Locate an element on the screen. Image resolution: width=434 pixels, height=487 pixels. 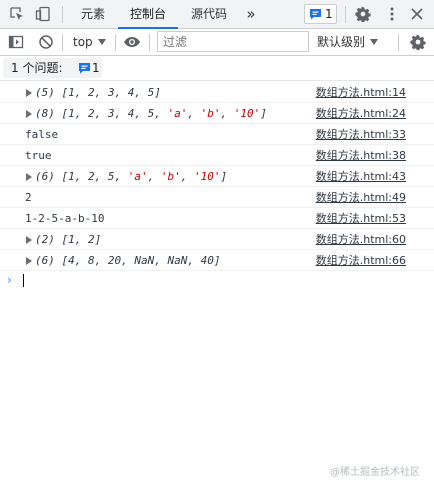
filter-input is located at coordinates (233, 41).